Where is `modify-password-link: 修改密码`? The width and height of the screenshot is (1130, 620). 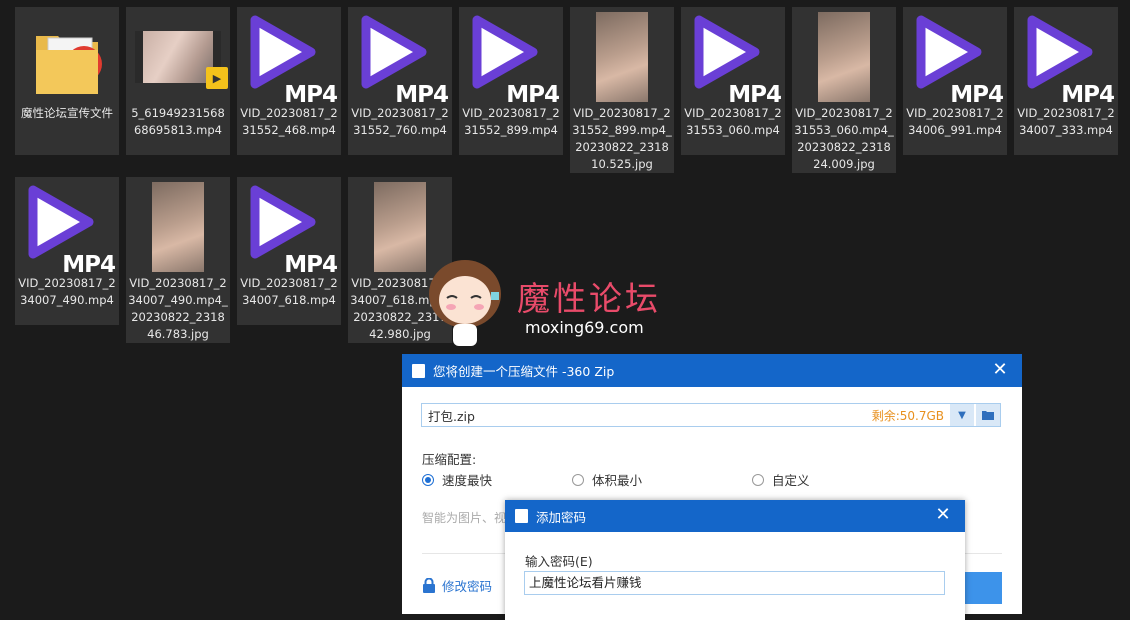
modify-password-link: 修改密码 is located at coordinates (457, 585).